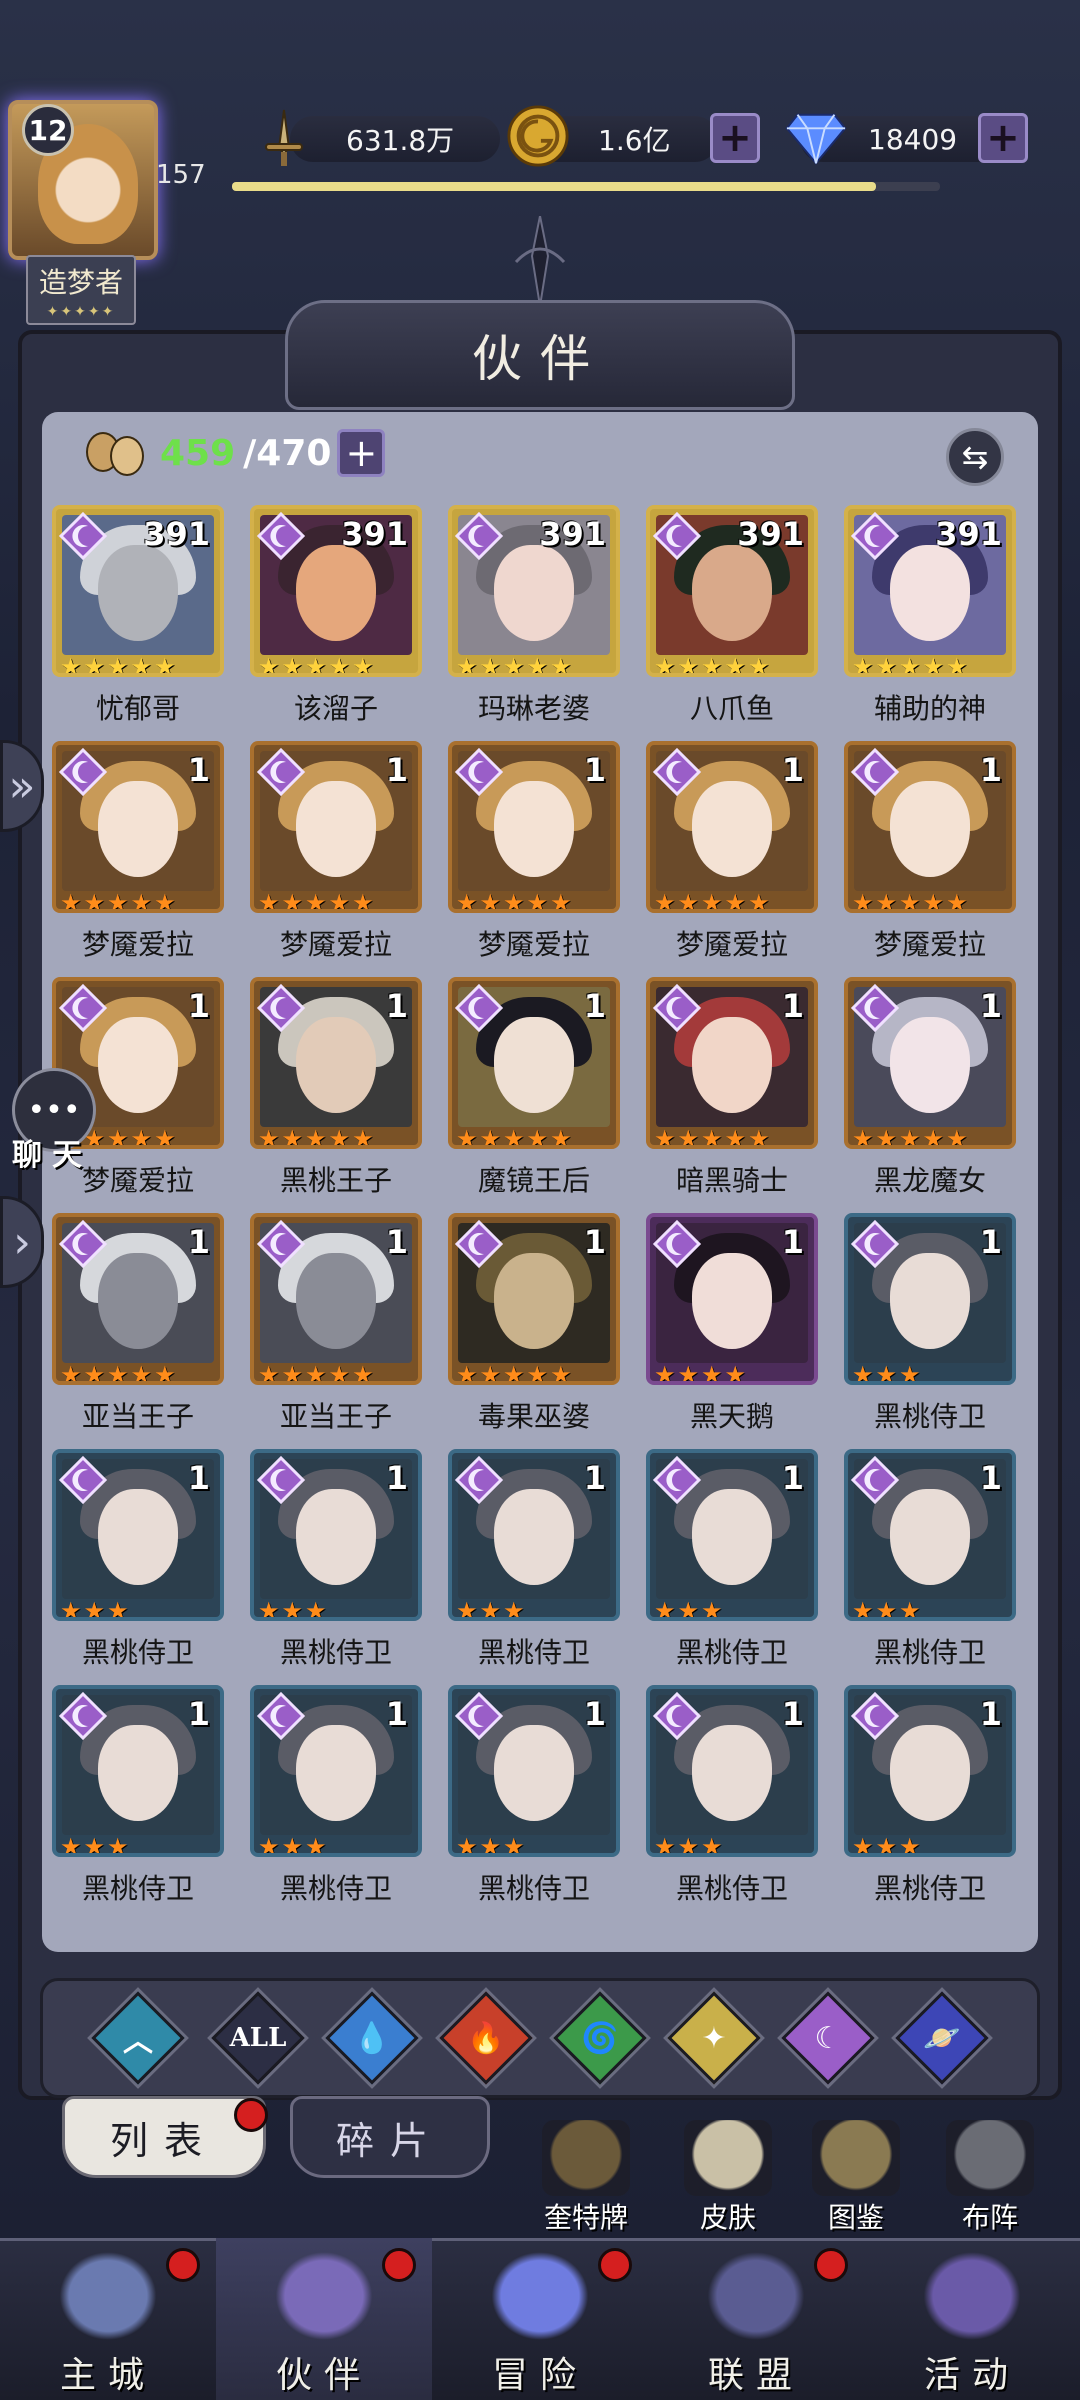 This screenshot has width=1080, height=2400. What do you see at coordinates (615, 2265) in the screenshot?
I see `nav-notification-dot` at bounding box center [615, 2265].